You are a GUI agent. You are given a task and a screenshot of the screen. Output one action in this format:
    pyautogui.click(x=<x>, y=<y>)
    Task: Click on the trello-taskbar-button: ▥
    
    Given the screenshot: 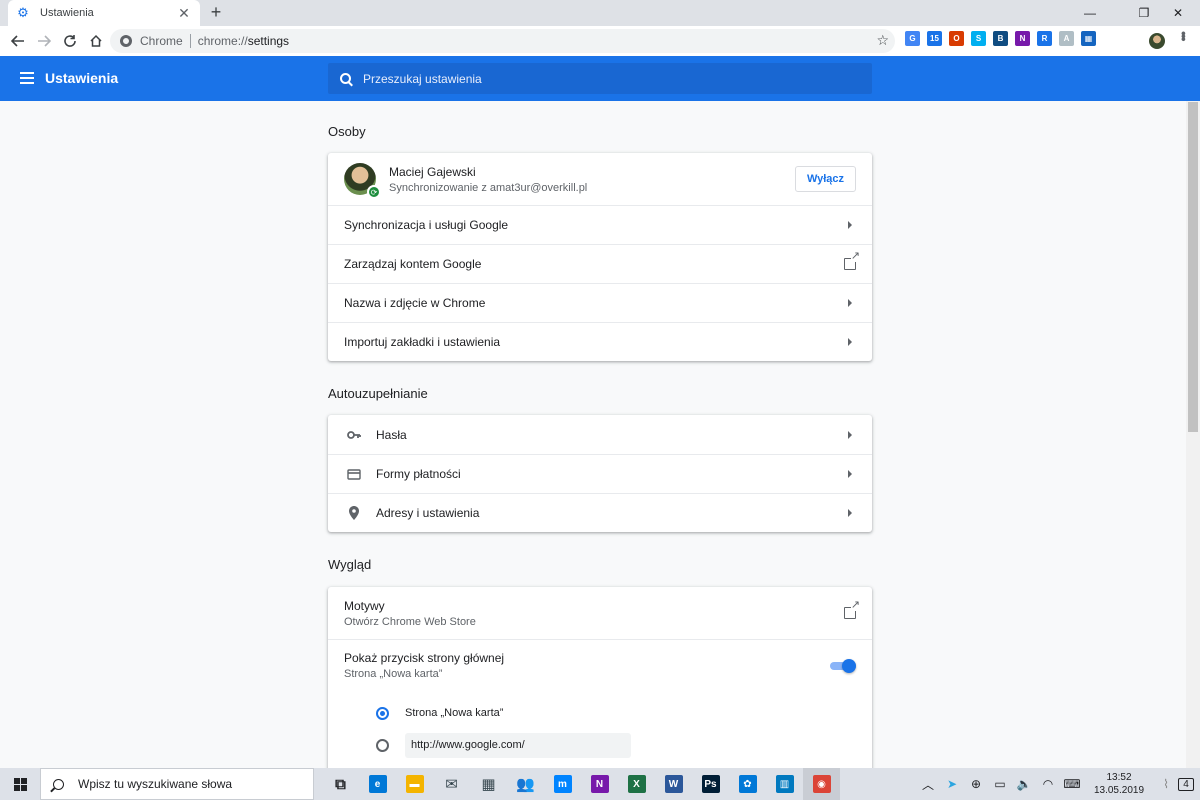 What is the action you would take?
    pyautogui.click(x=784, y=784)
    